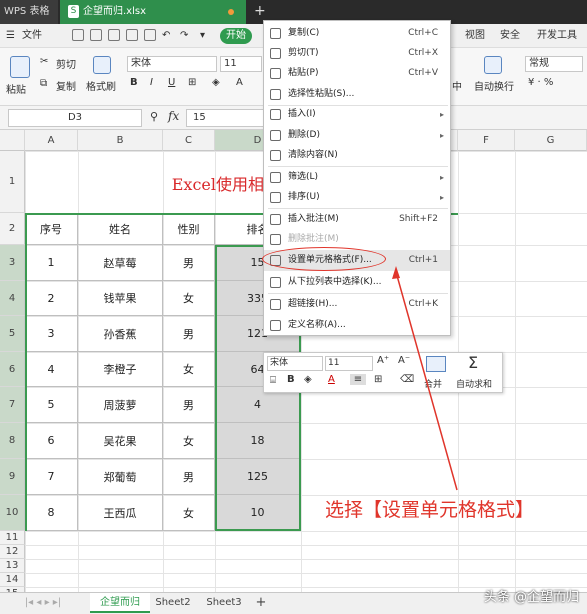 Image resolution: width=587 pixels, height=614 pixels. Describe the element at coordinates (150, 35) in the screenshot. I see `export-icon` at that location.